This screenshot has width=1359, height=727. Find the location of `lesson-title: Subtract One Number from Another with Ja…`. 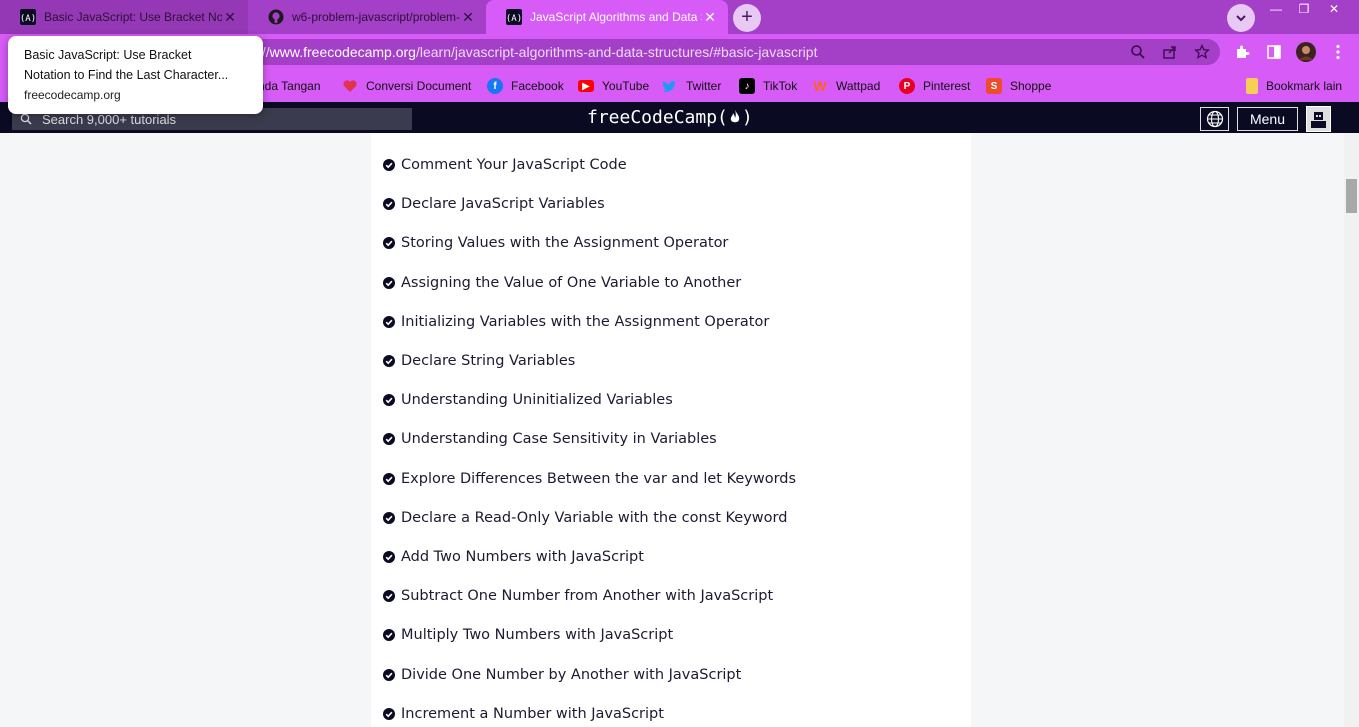

lesson-title: Subtract One Number from Another with Ja… is located at coordinates (587, 596).